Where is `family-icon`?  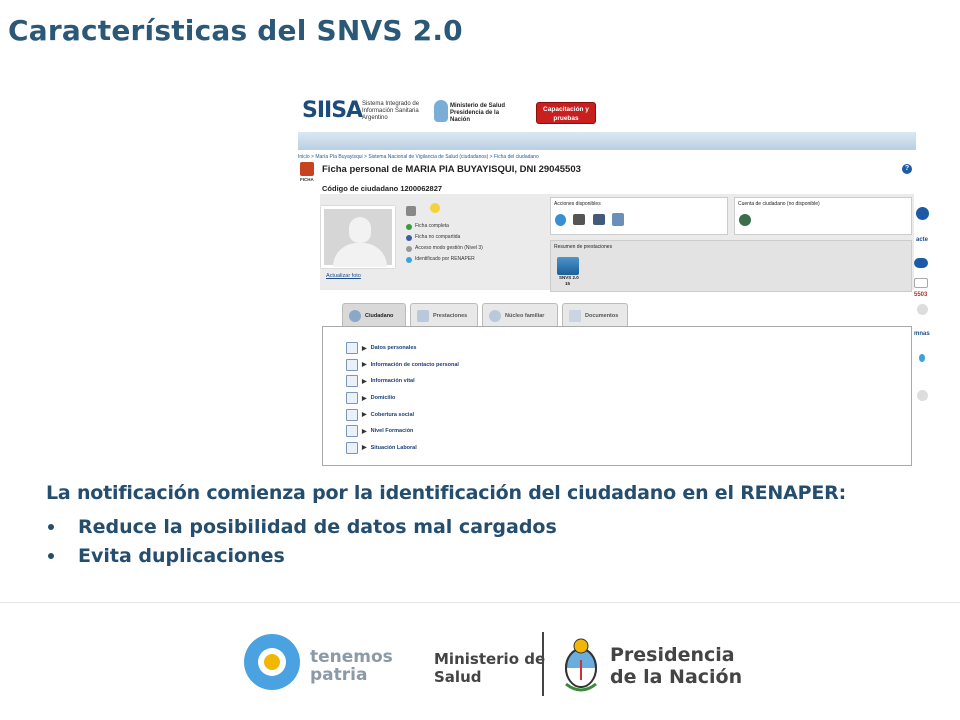 family-icon is located at coordinates (495, 315).